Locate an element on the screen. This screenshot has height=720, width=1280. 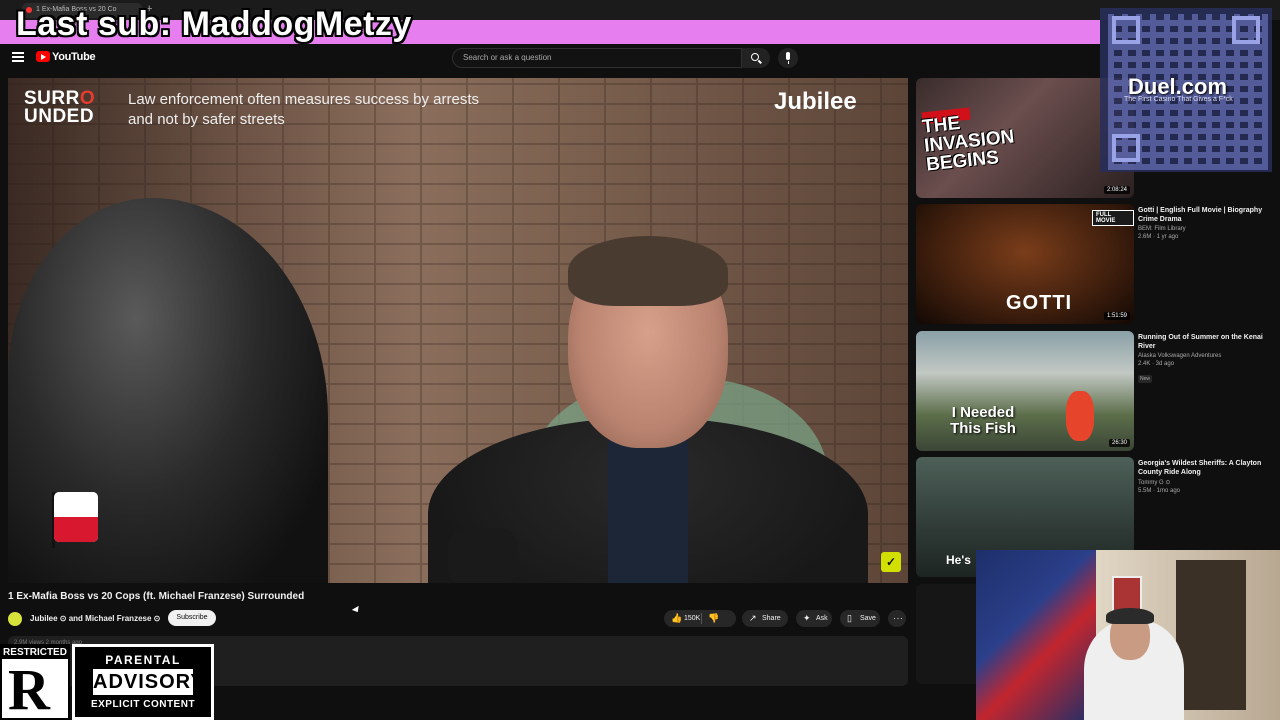
wall-banner is located at coordinates (1036, 635).